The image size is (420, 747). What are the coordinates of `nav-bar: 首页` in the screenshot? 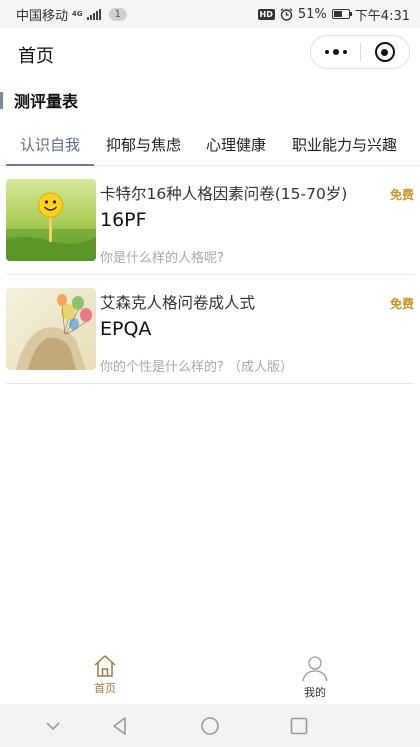 It's located at (210, 54).